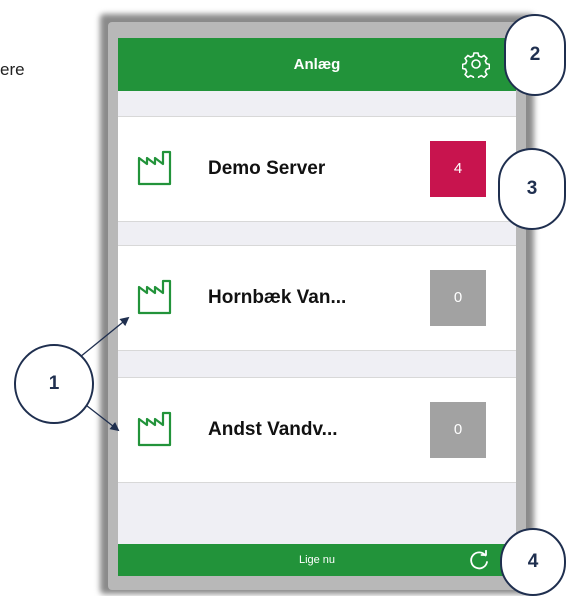 The height and width of the screenshot is (596, 566). What do you see at coordinates (12, 69) in the screenshot?
I see `side-text-fragment: ere` at bounding box center [12, 69].